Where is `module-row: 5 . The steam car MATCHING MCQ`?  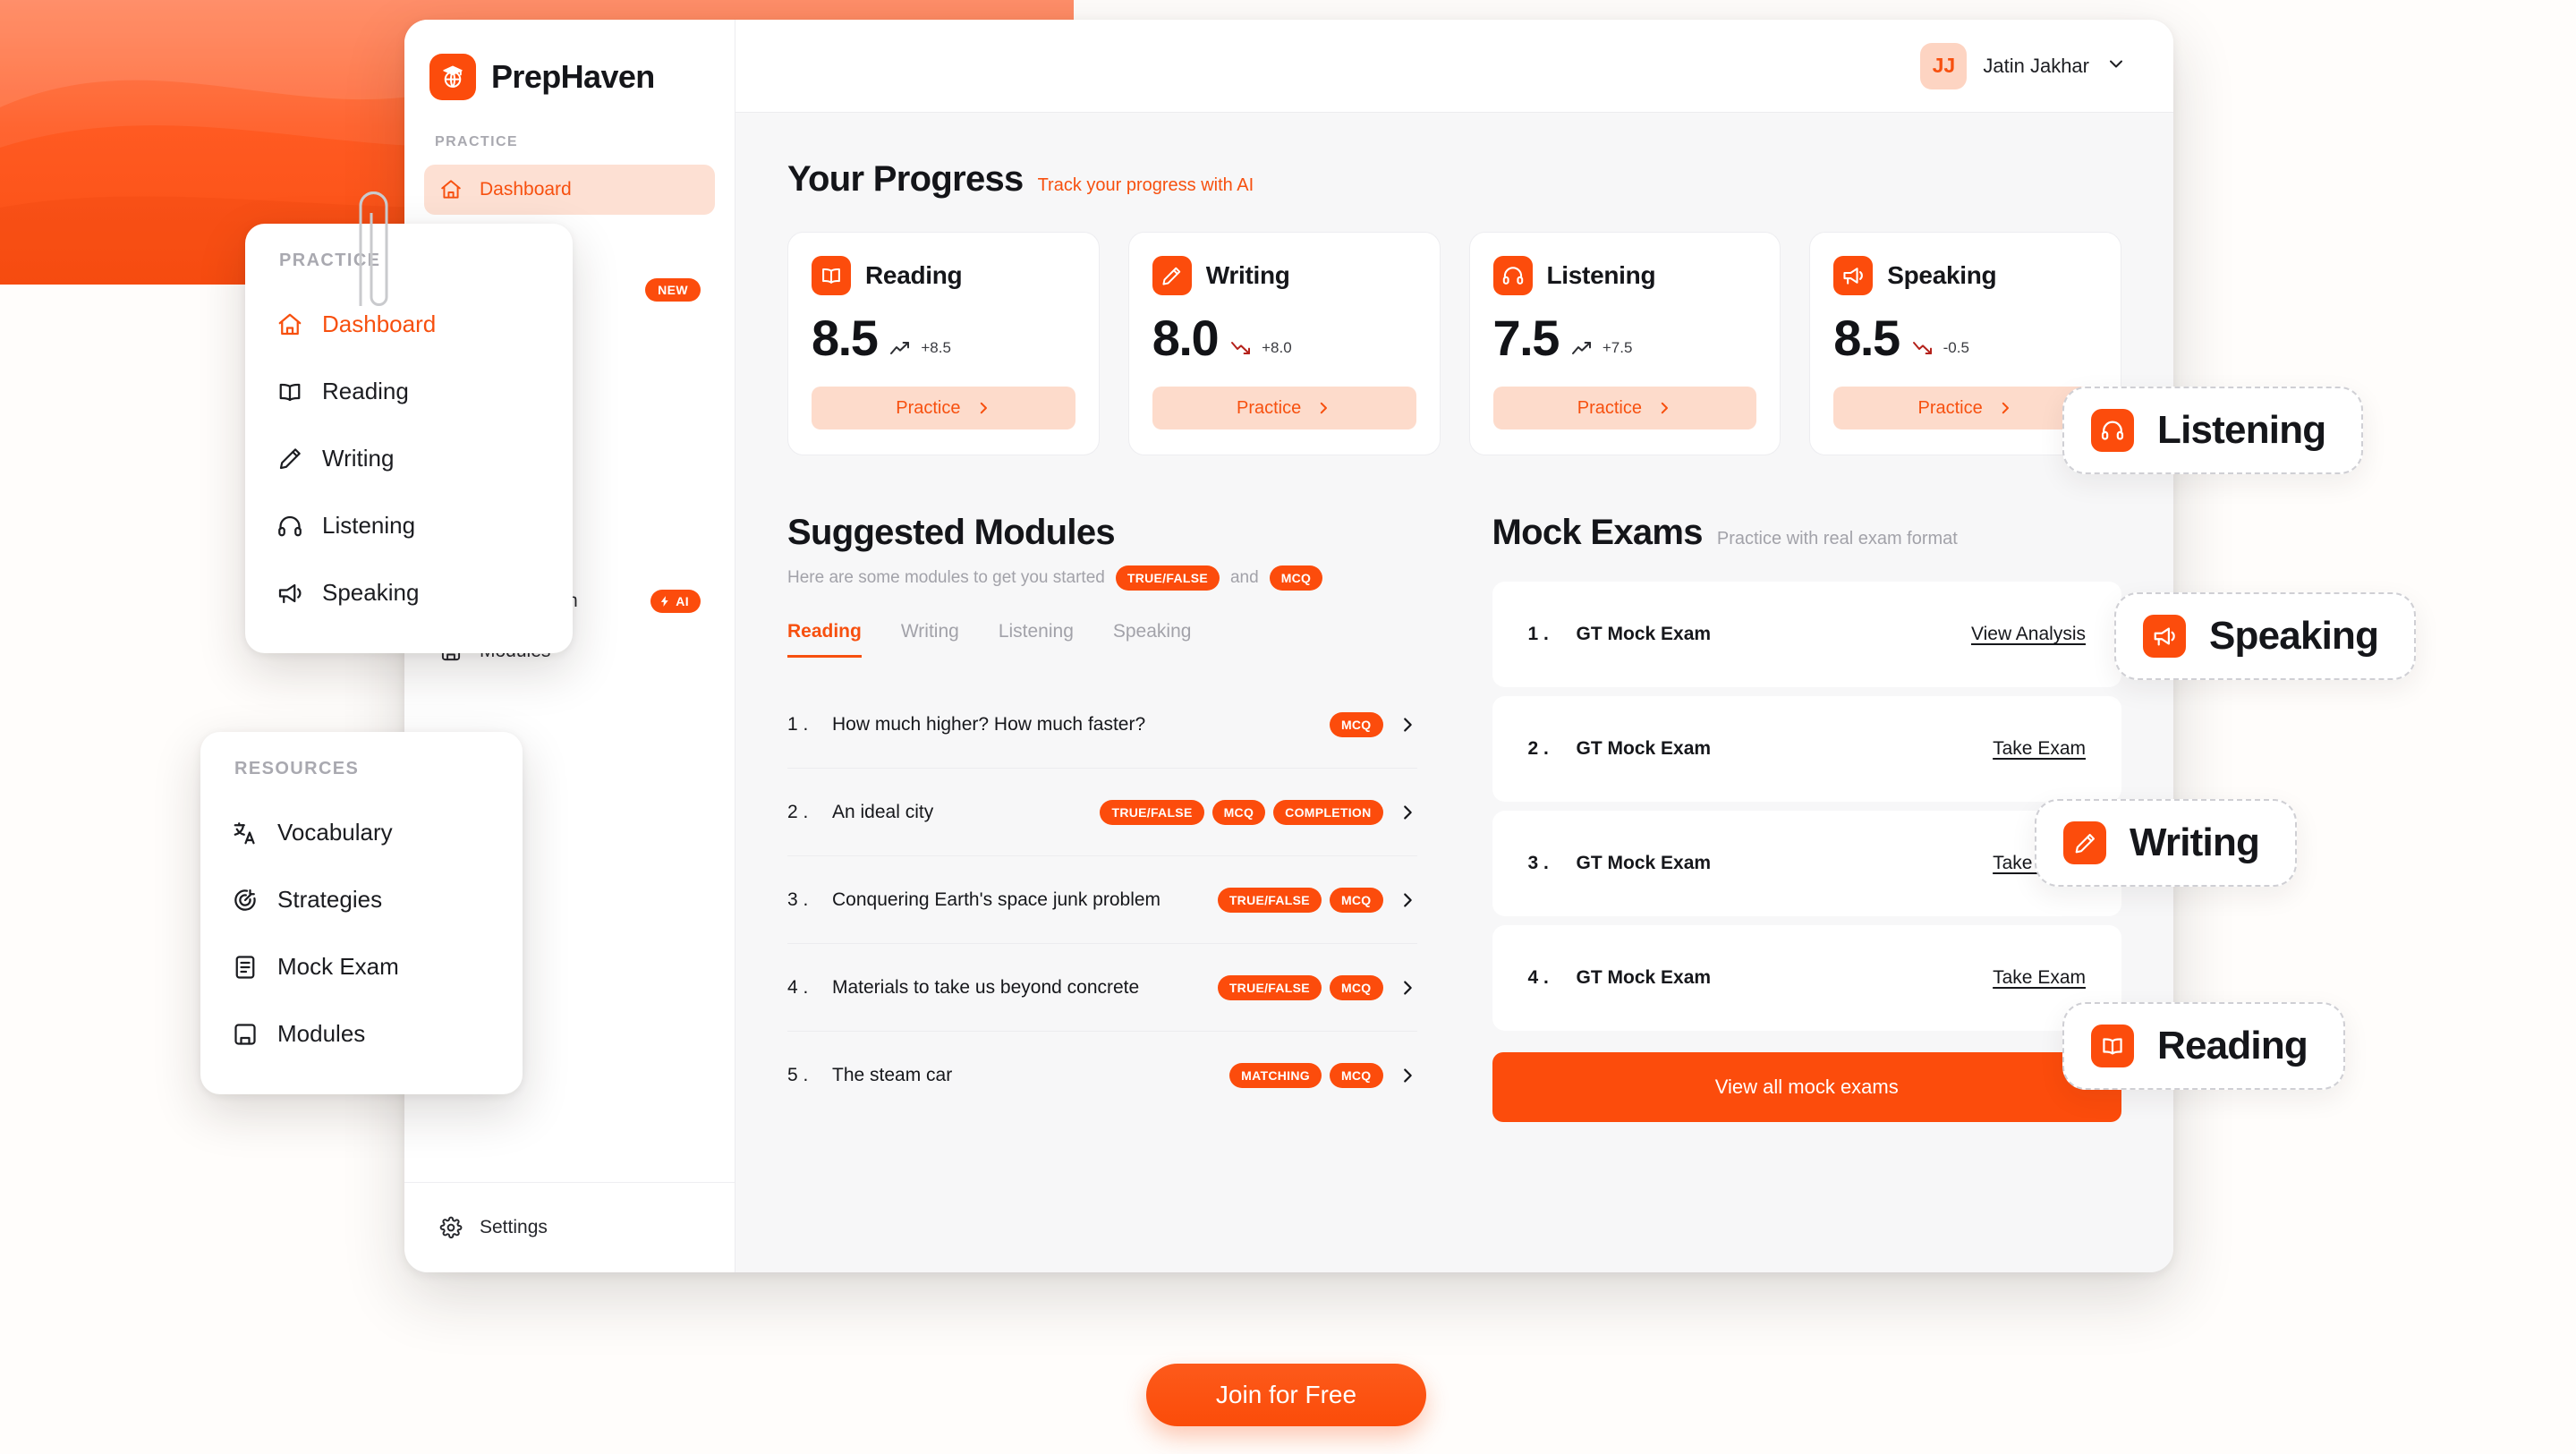 module-row: 5 . The steam car MATCHING MCQ is located at coordinates (1102, 1076).